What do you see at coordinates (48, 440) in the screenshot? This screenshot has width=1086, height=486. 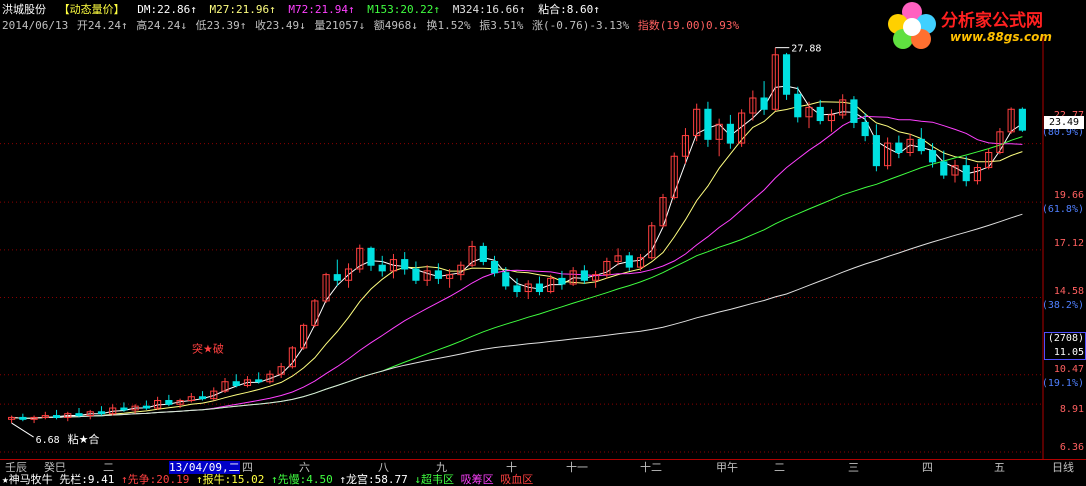 I see `low-price-label: 6.68` at bounding box center [48, 440].